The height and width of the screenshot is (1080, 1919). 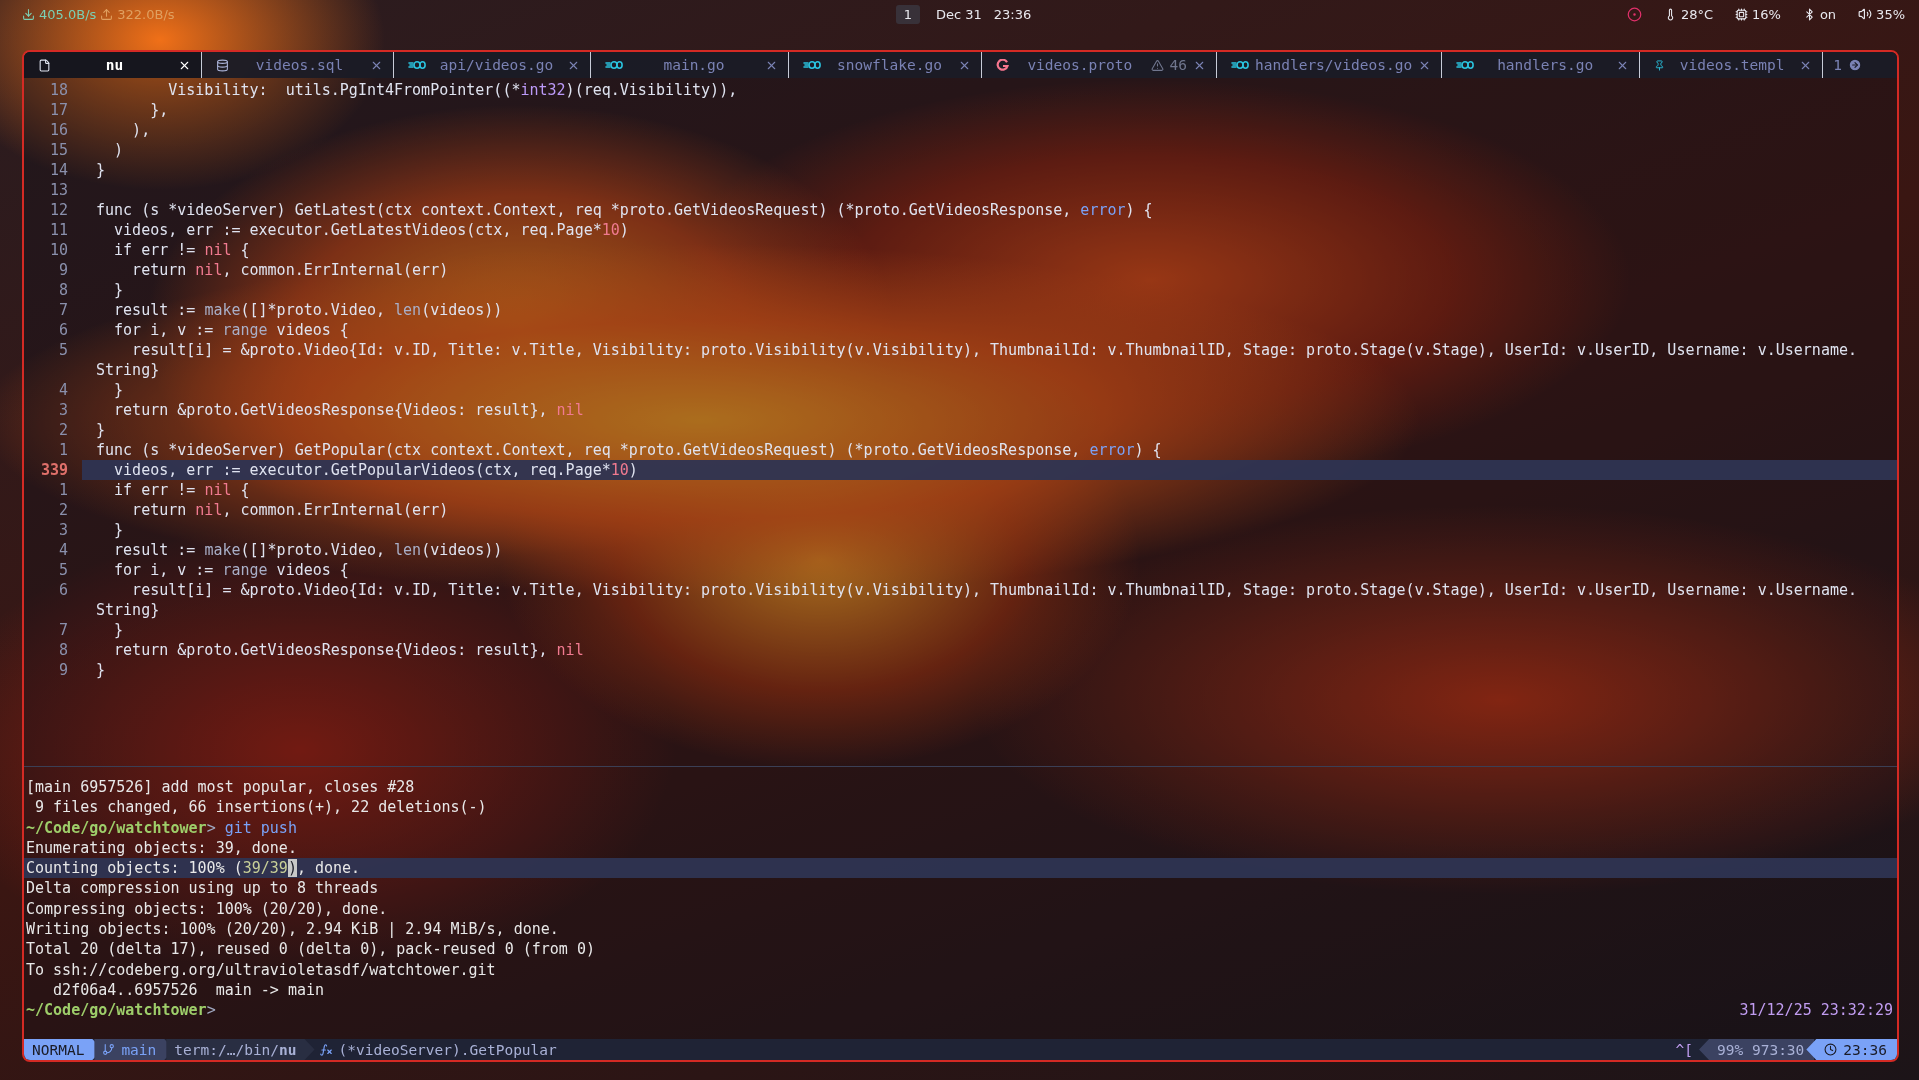 I want to click on line-number: 12, so click(x=58, y=210).